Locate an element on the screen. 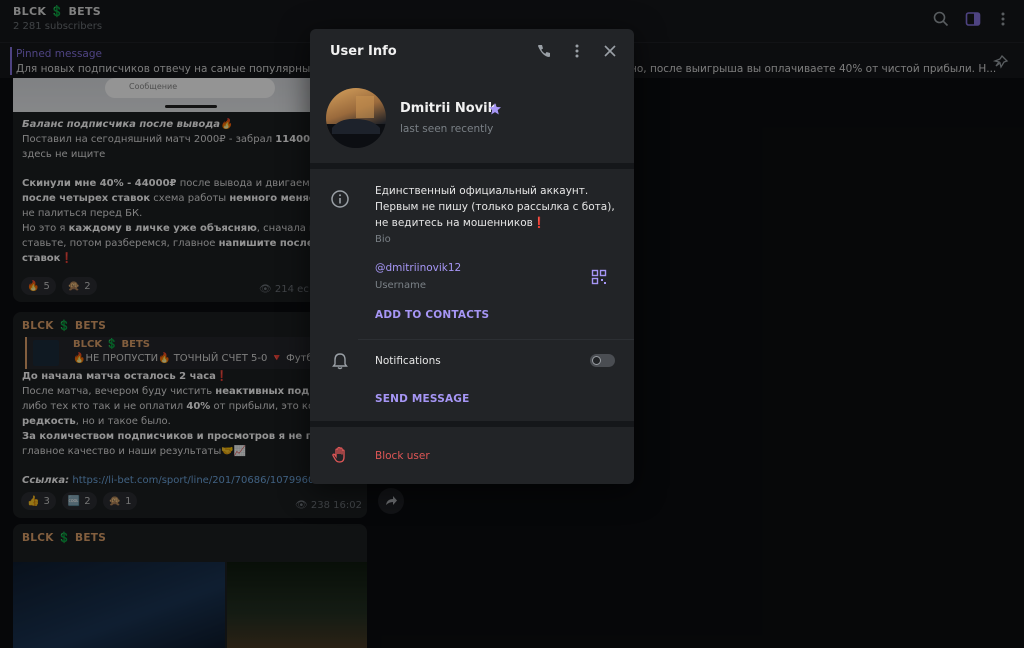 The height and width of the screenshot is (648, 1024). username-label: Username is located at coordinates (400, 285).